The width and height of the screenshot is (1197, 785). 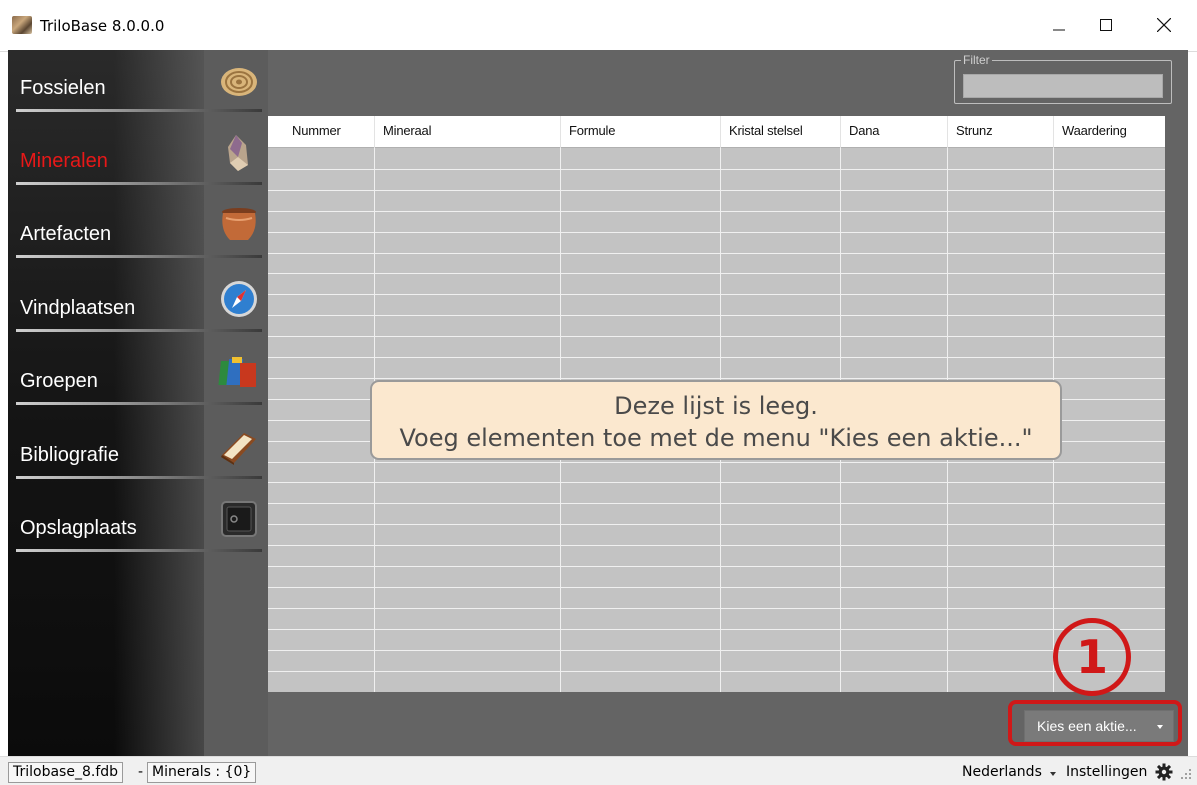 I want to click on column-header-strunz: Strunz, so click(x=1000, y=132).